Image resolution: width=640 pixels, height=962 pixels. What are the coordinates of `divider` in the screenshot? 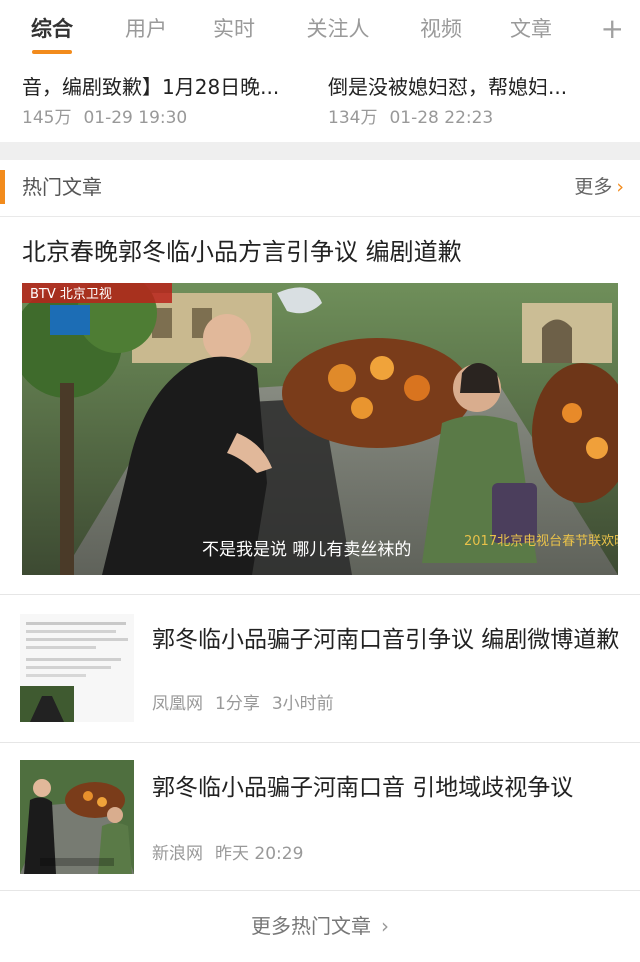 It's located at (320, 890).